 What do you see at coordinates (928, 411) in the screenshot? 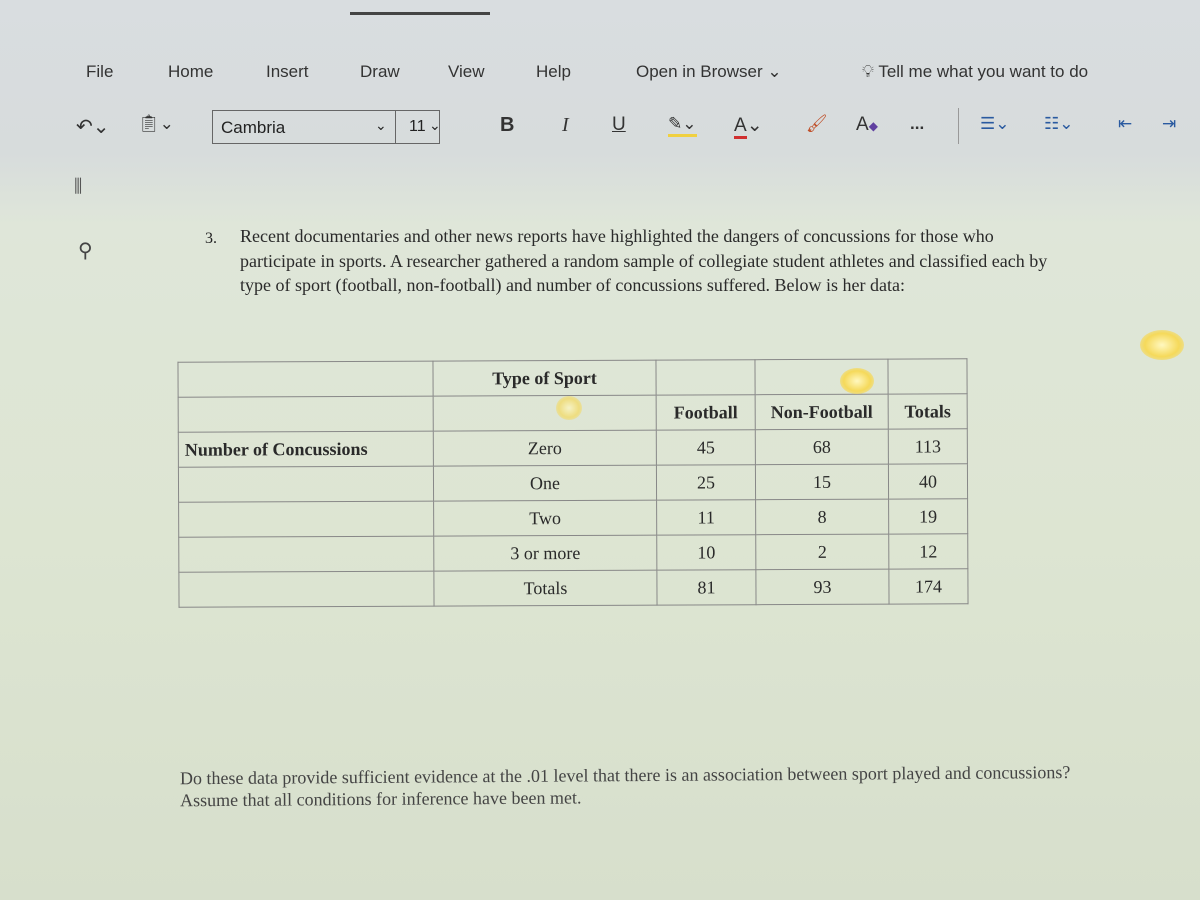
I see `column-header: Totals` at bounding box center [928, 411].